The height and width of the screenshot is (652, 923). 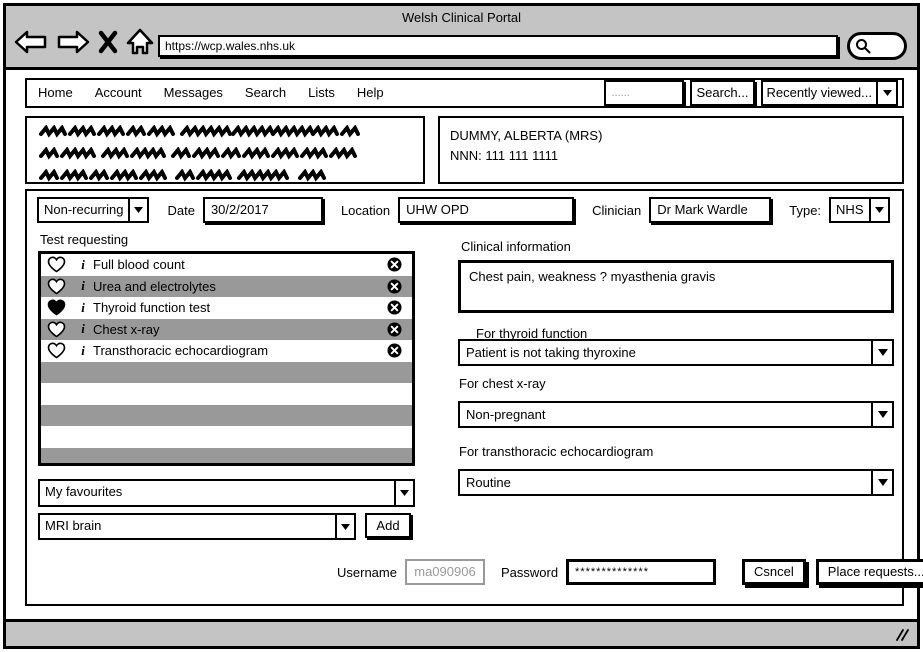 What do you see at coordinates (676, 482) in the screenshot?
I see `echo-answer-dropdown: Routine` at bounding box center [676, 482].